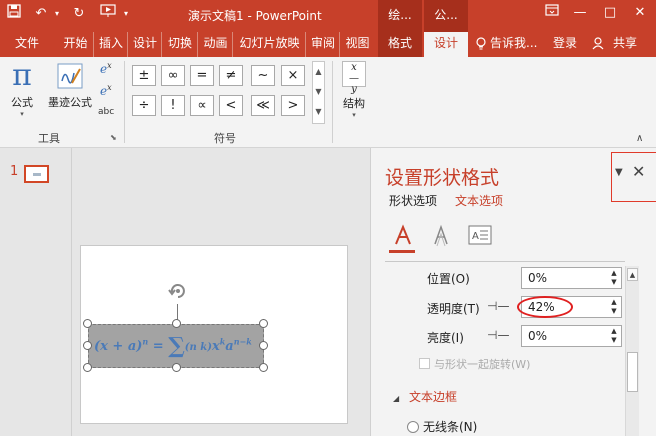 The width and height of the screenshot is (656, 436). What do you see at coordinates (571, 336) in the screenshot?
I see `brightness-spinner: 0% ▲ ▼` at bounding box center [571, 336].